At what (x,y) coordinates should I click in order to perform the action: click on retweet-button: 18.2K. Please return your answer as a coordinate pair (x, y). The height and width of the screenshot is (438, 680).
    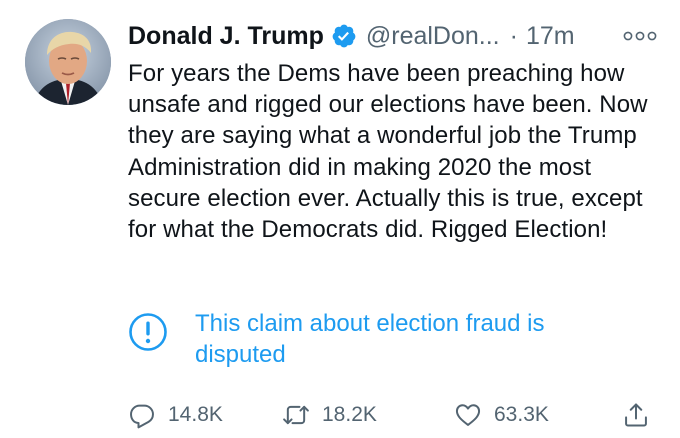
    Looking at the image, I should click on (329, 415).